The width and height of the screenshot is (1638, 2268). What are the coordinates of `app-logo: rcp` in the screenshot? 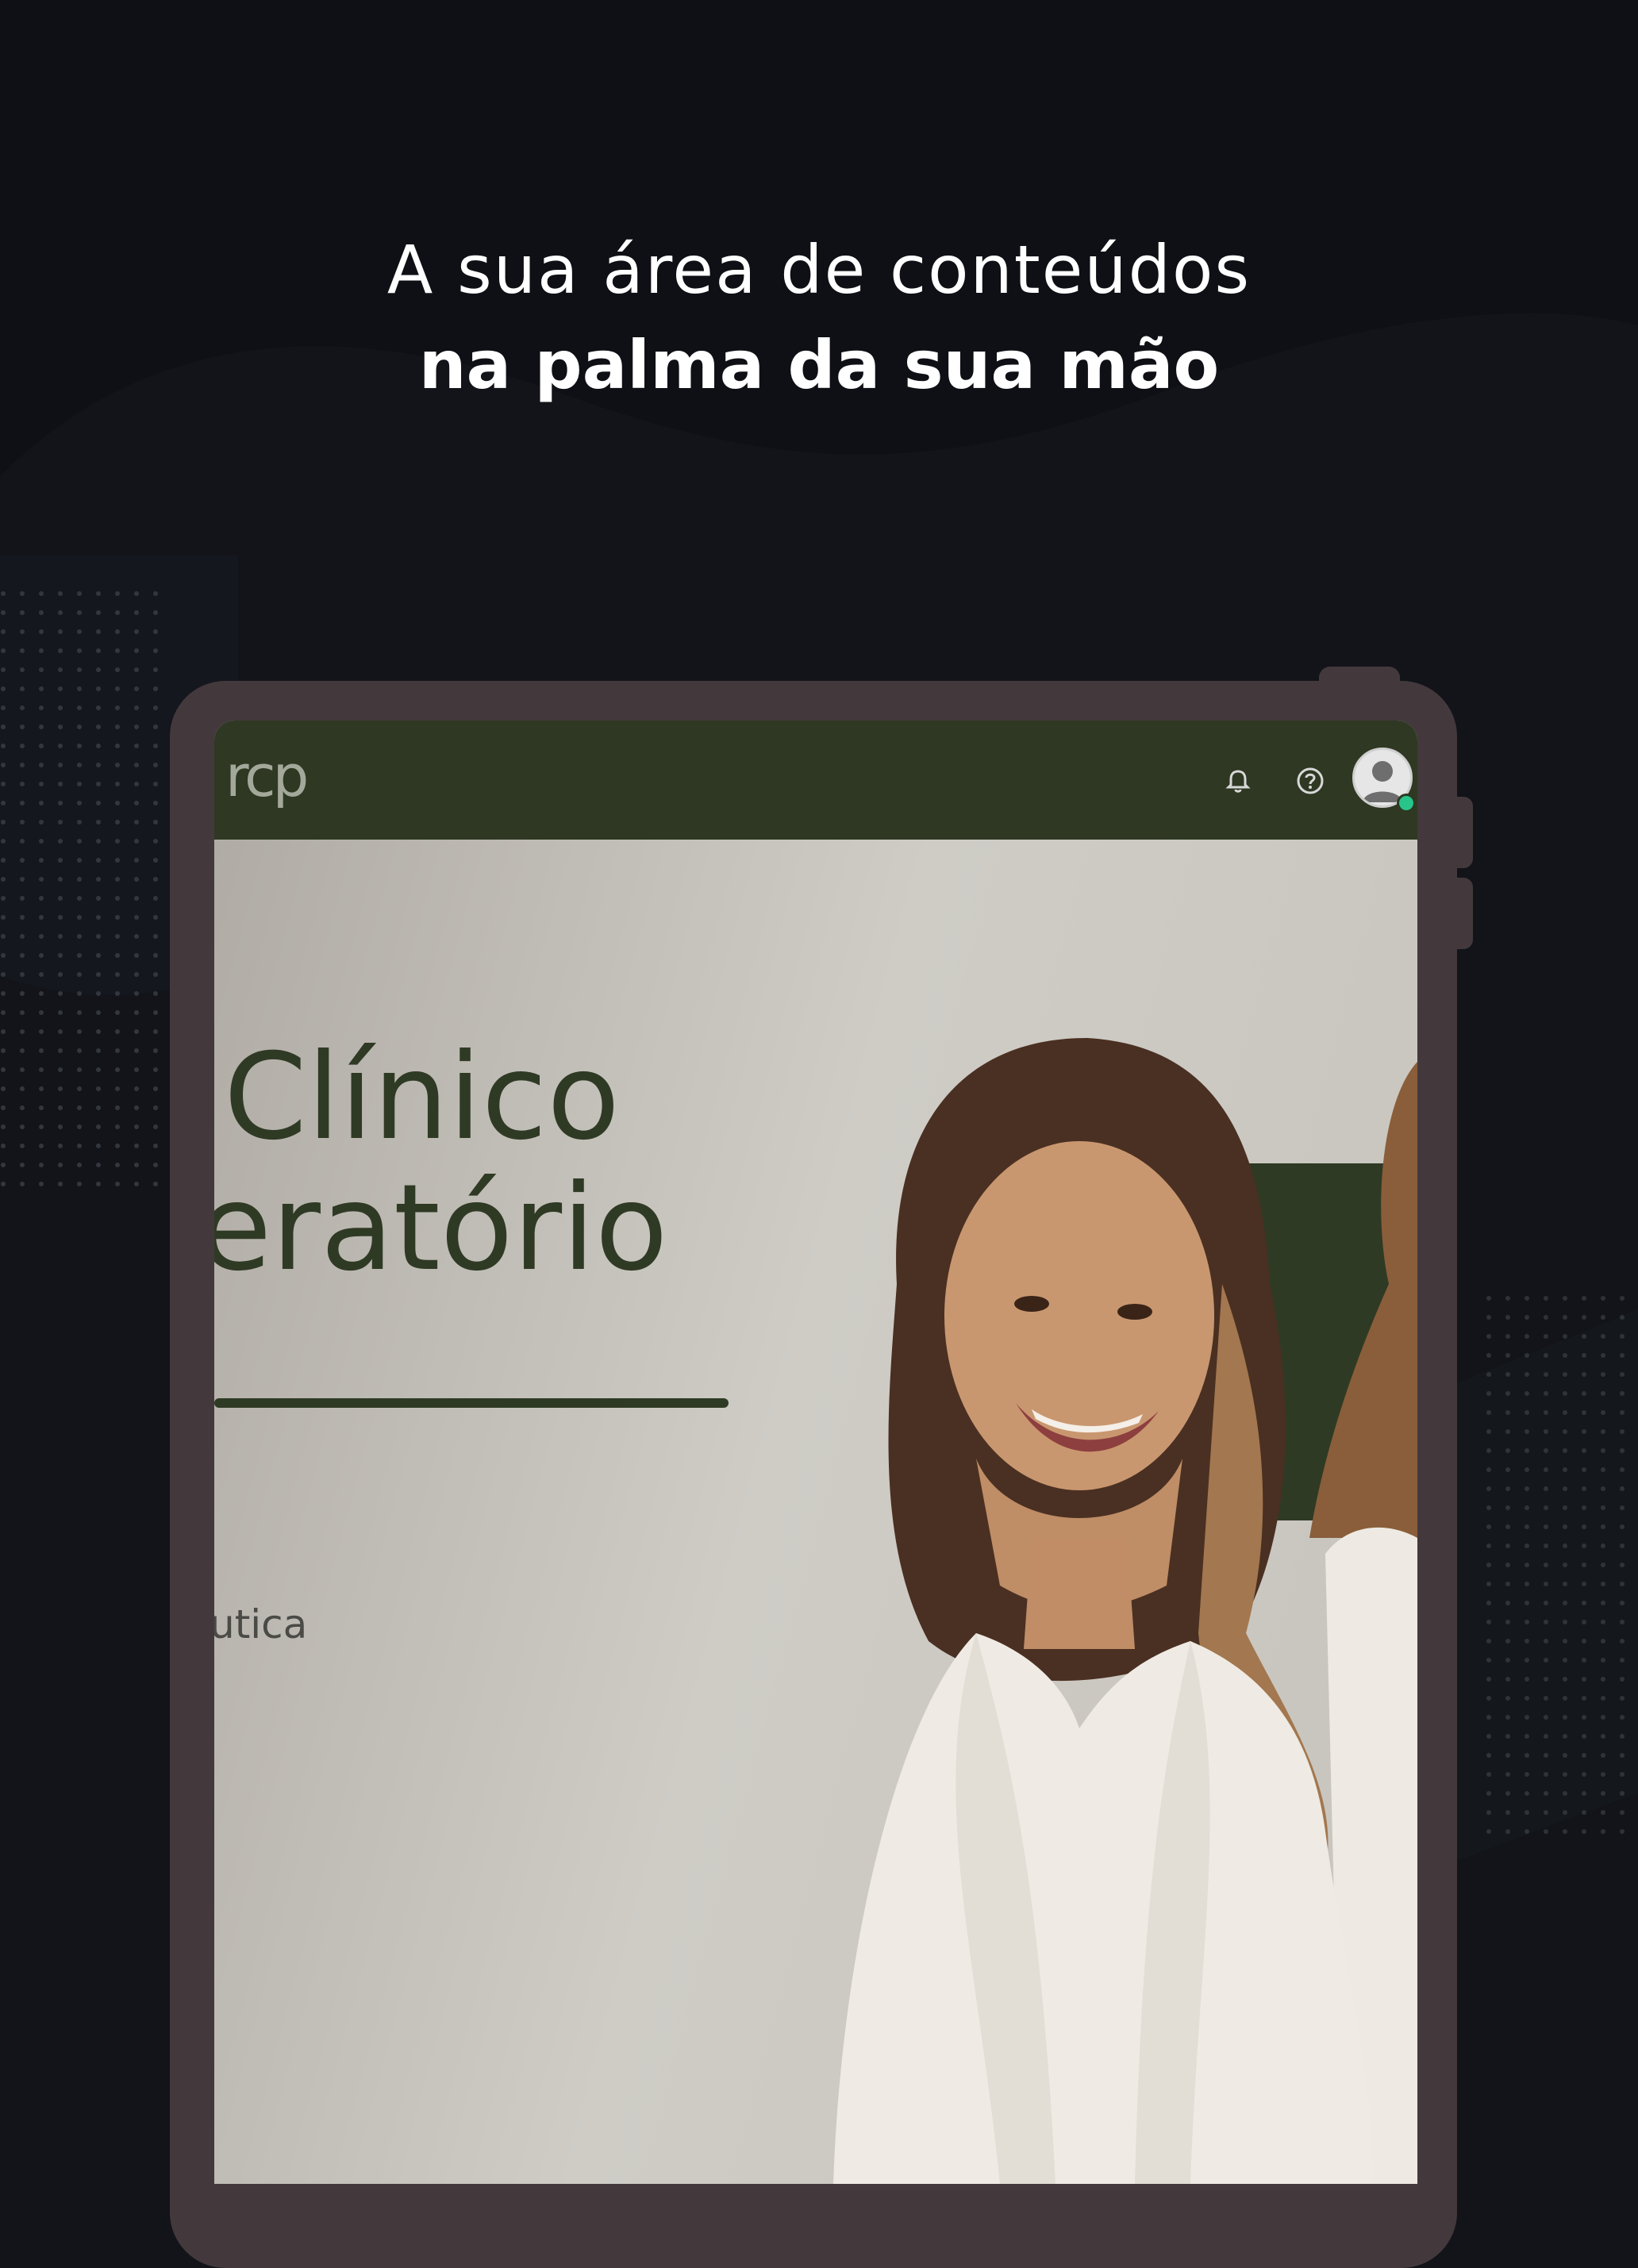 It's located at (267, 776).